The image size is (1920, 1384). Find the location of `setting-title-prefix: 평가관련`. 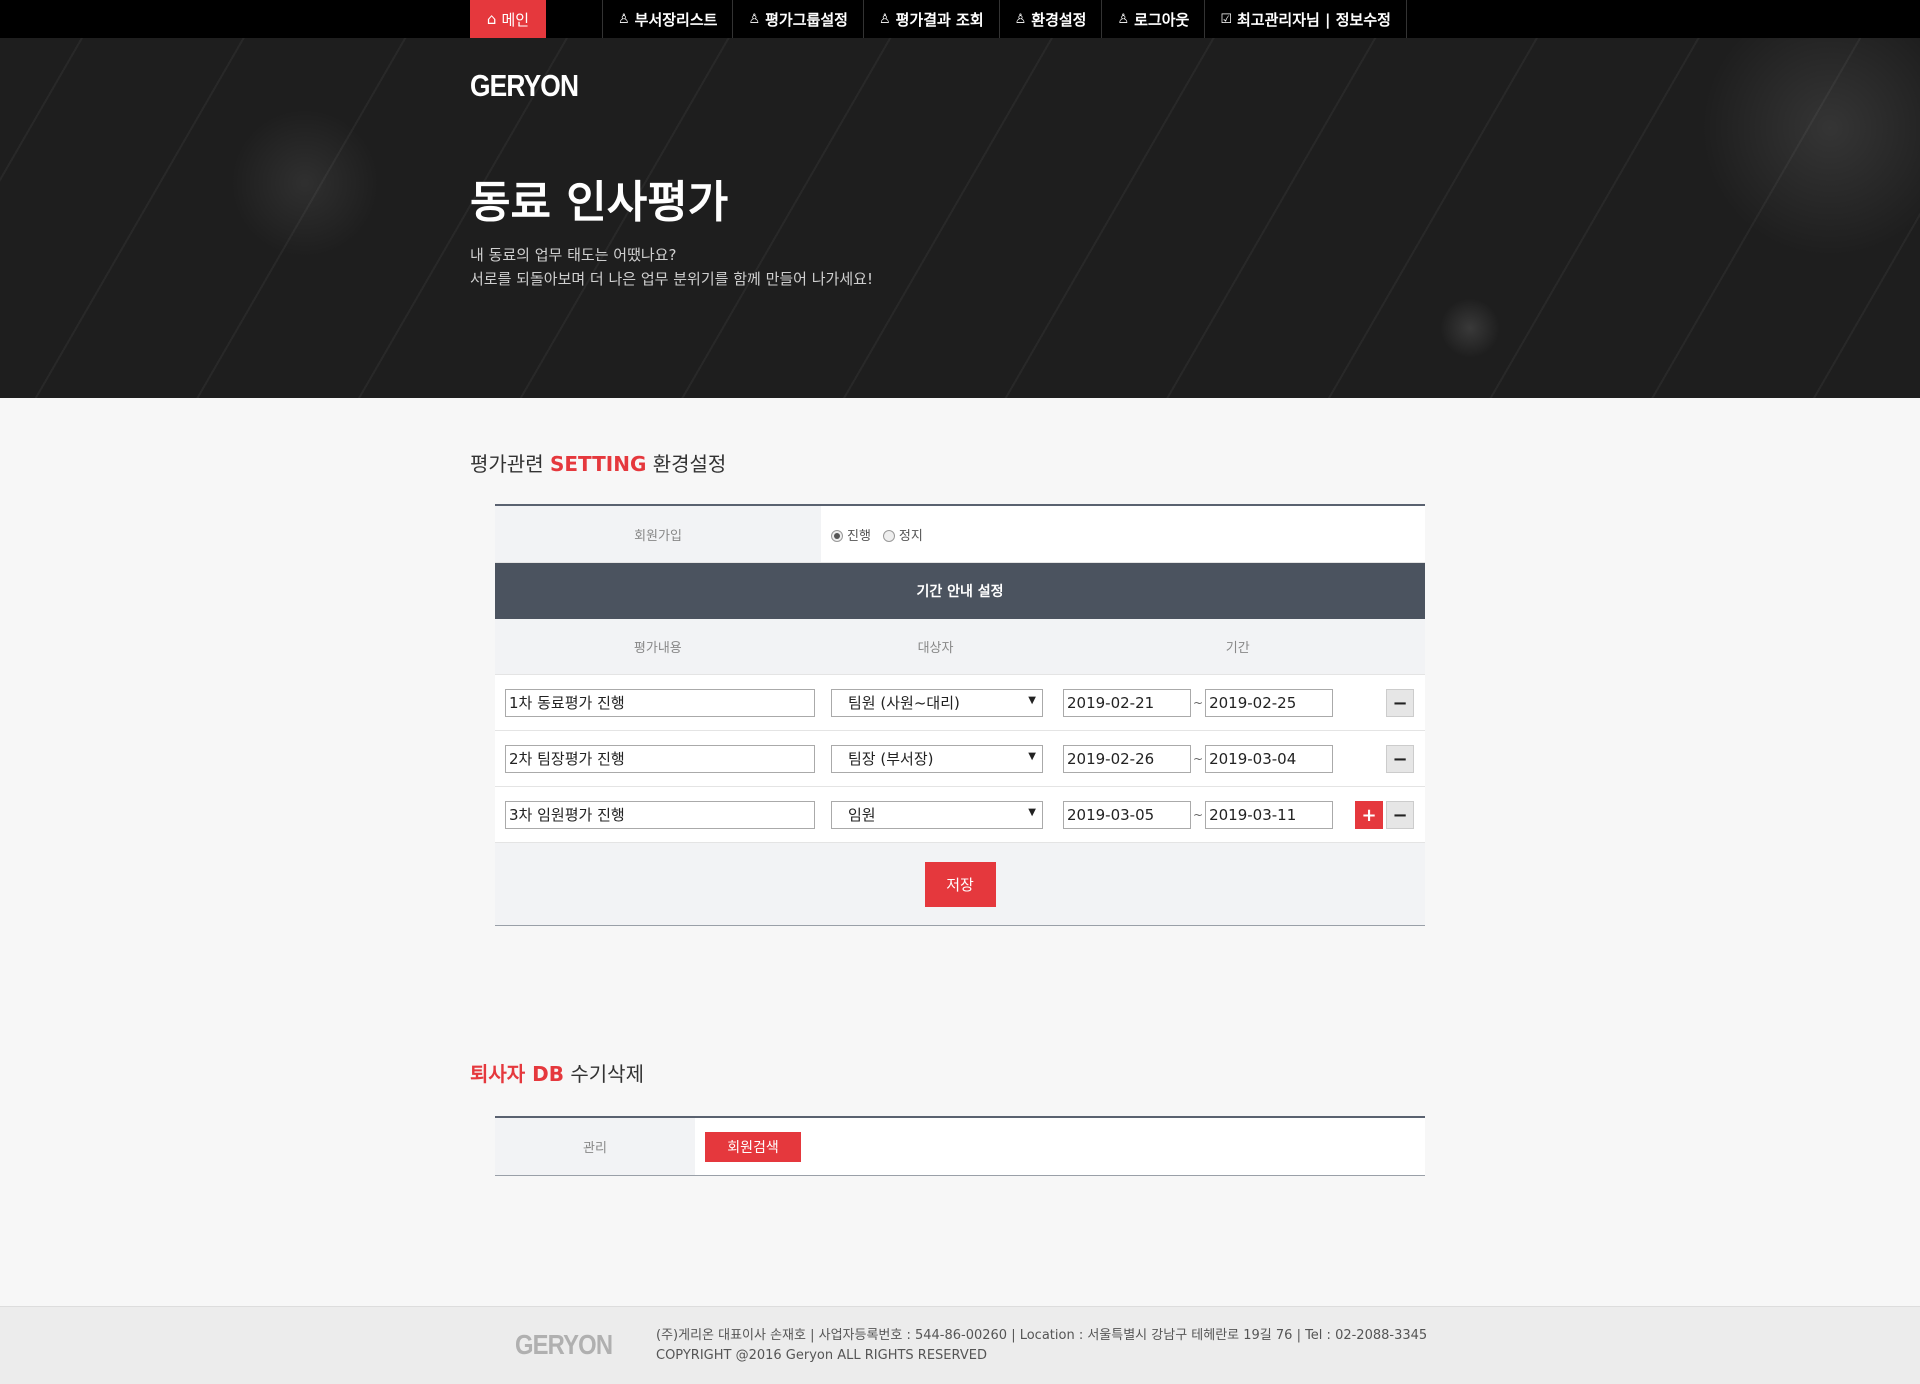

setting-title-prefix: 평가관련 is located at coordinates (510, 464).